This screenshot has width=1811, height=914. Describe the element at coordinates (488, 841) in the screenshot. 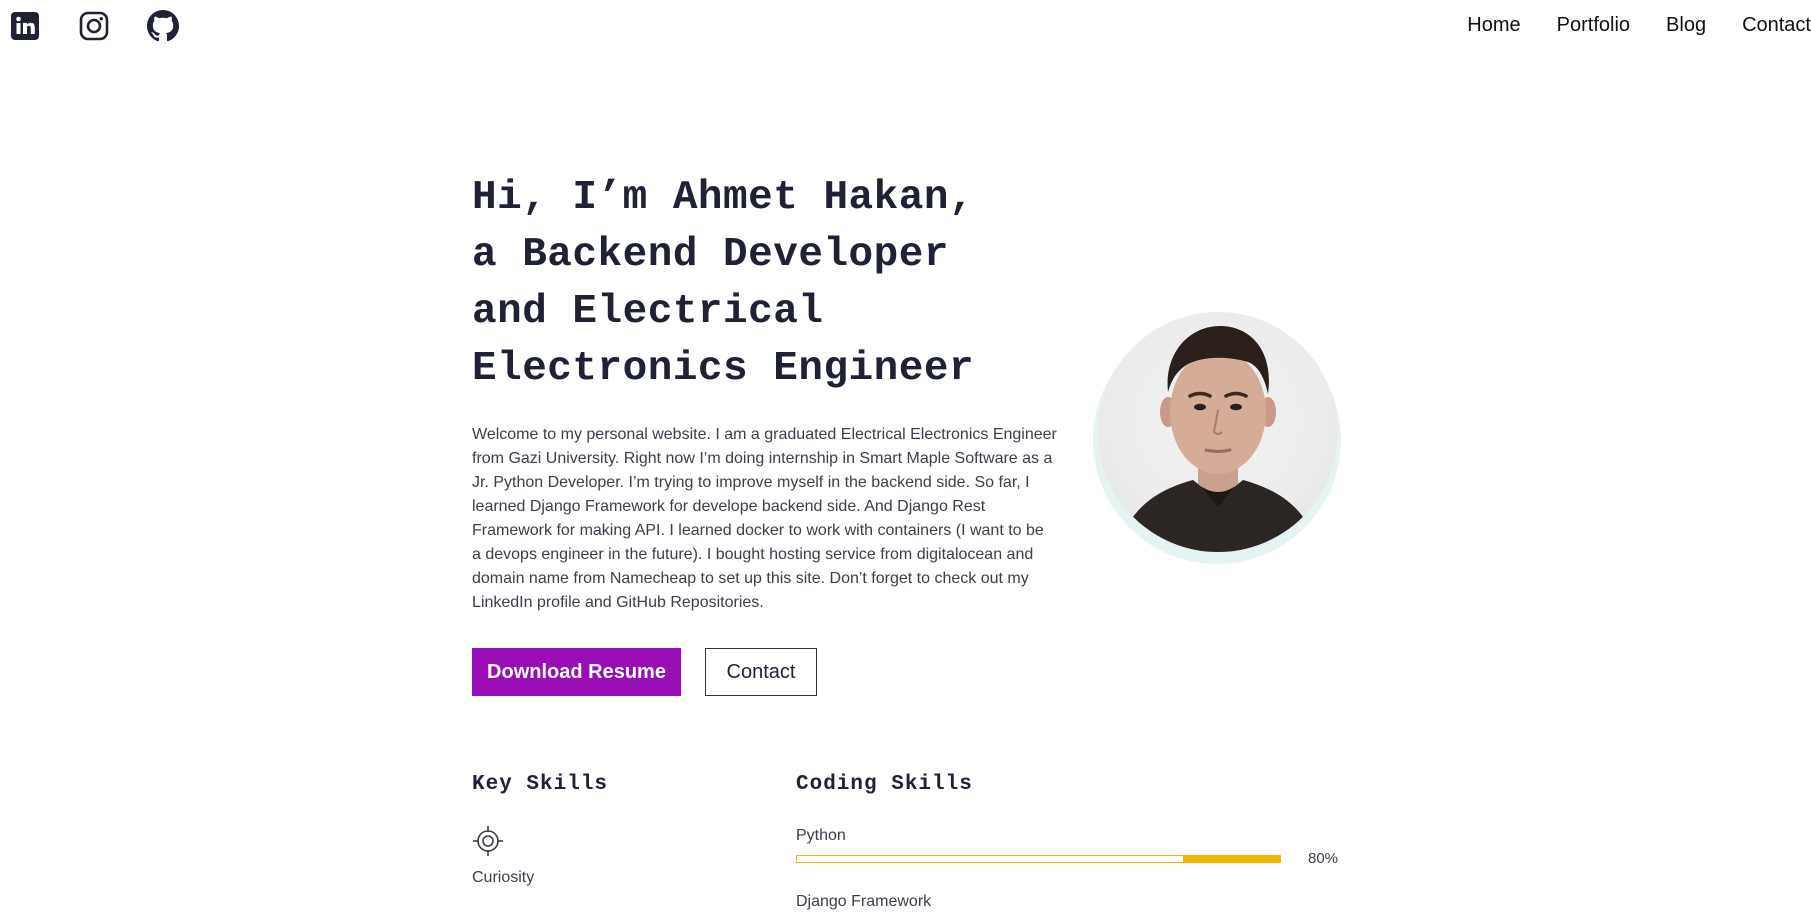

I see `target-icon` at that location.